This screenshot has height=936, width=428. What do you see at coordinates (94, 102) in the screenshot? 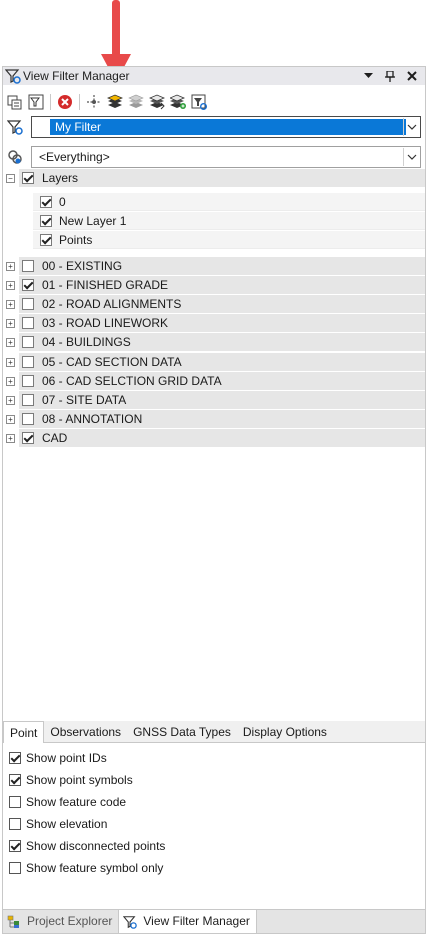
I see `move-icon` at bounding box center [94, 102].